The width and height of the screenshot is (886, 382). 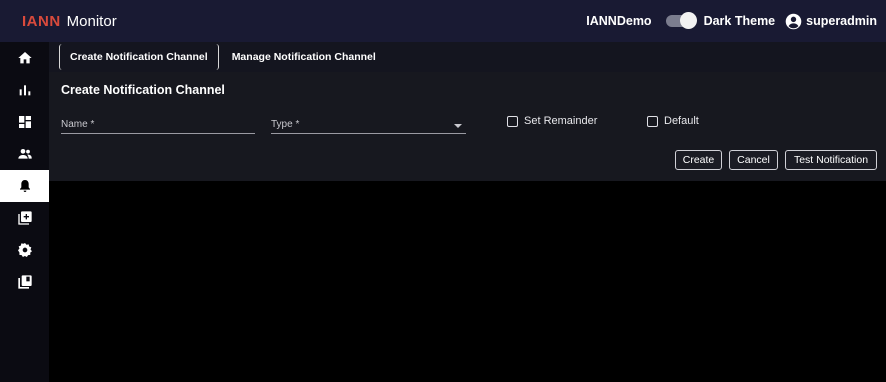 I want to click on name-field-label: Name *, so click(x=78, y=124).